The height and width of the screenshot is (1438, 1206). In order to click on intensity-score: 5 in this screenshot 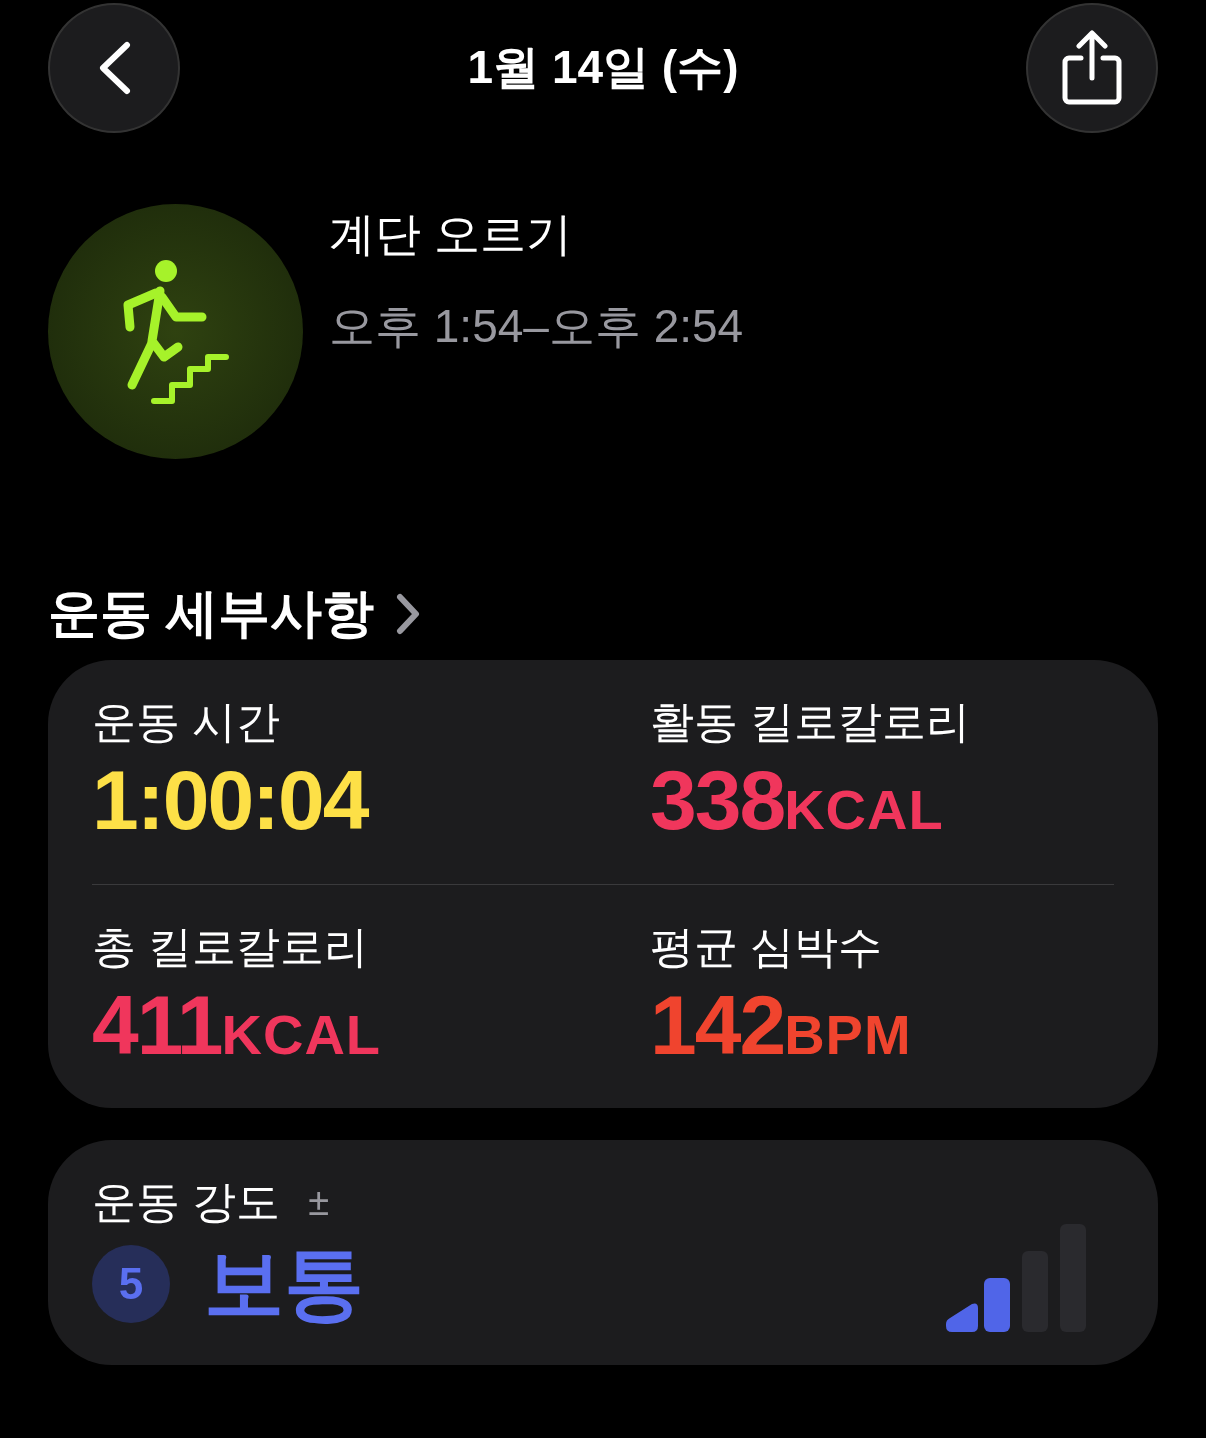, I will do `click(131, 1284)`.